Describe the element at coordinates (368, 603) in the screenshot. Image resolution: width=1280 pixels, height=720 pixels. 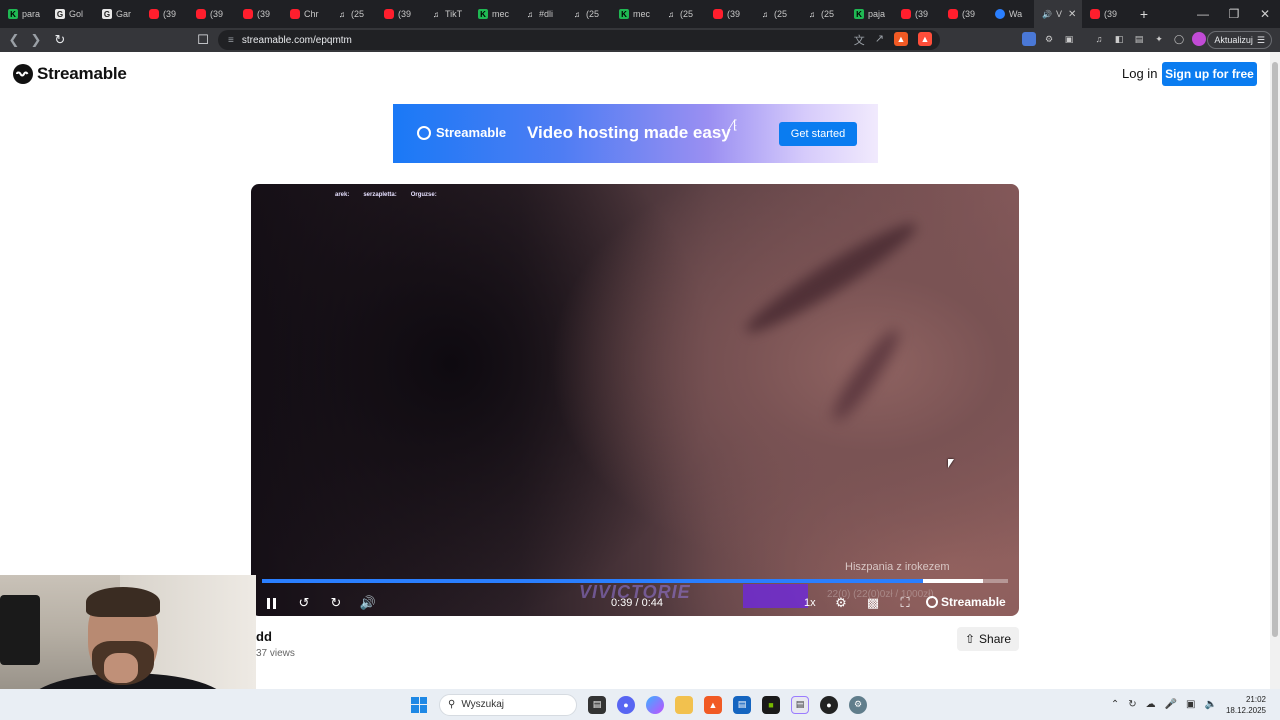
I see `volume-icon: 🔊` at that location.